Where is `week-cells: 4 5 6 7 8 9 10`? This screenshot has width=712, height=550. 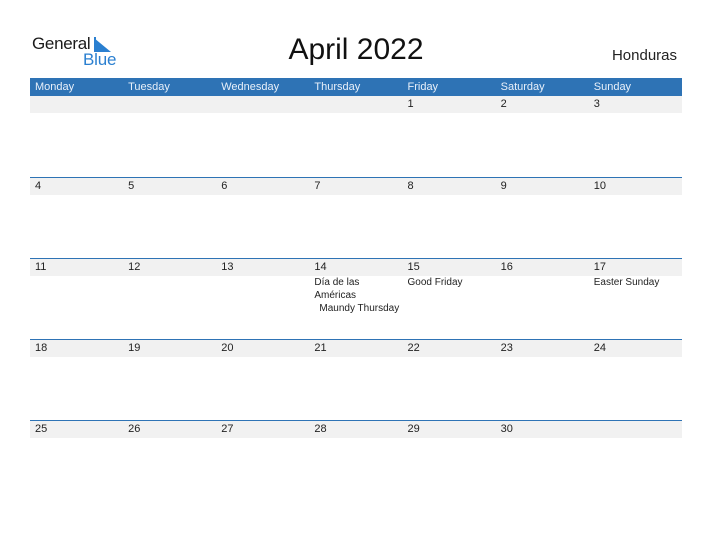
week-cells: 4 5 6 7 8 9 10 is located at coordinates (356, 186).